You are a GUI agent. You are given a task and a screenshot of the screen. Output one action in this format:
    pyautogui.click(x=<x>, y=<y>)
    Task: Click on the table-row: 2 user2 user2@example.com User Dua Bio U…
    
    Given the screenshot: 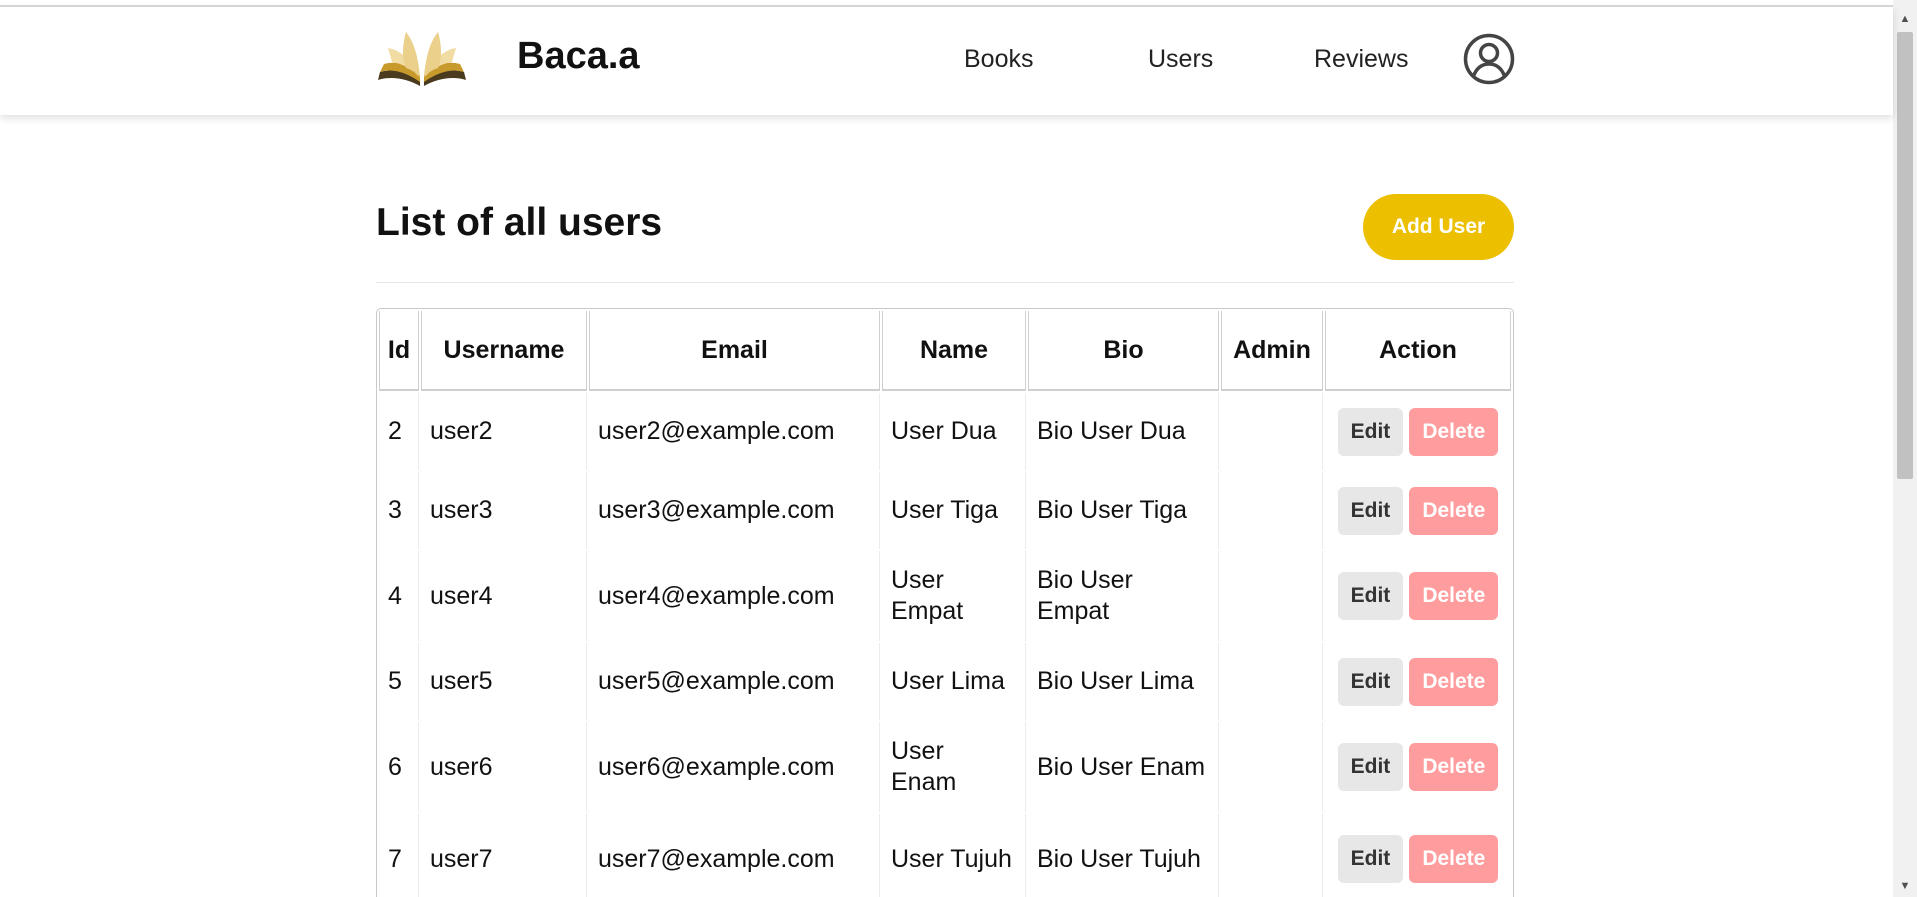 What is the action you would take?
    pyautogui.click(x=945, y=431)
    